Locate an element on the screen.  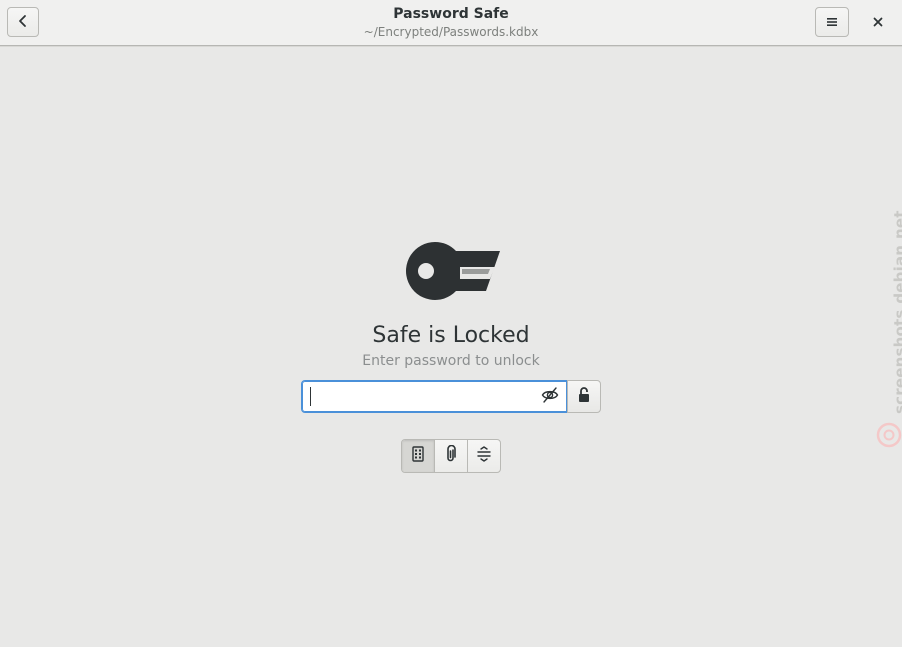
safe-key-icon is located at coordinates (451, 271).